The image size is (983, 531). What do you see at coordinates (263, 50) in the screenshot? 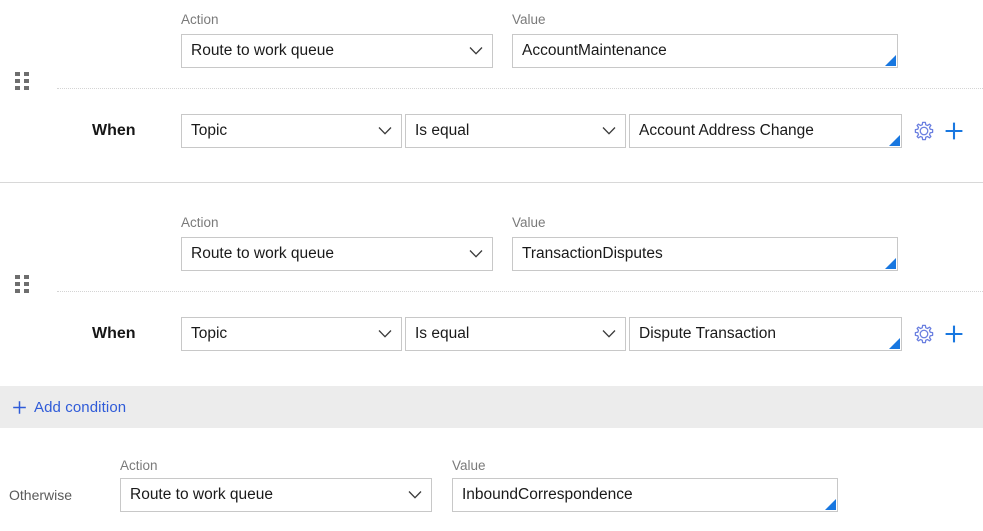
I see `action-select-value-1: Route to work queue` at bounding box center [263, 50].